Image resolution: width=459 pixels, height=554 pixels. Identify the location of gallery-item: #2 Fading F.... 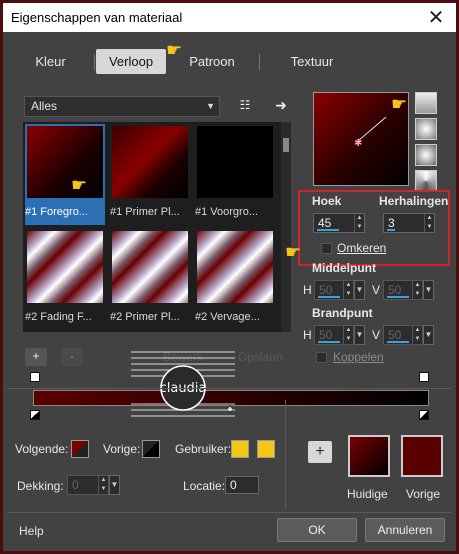
(65, 279).